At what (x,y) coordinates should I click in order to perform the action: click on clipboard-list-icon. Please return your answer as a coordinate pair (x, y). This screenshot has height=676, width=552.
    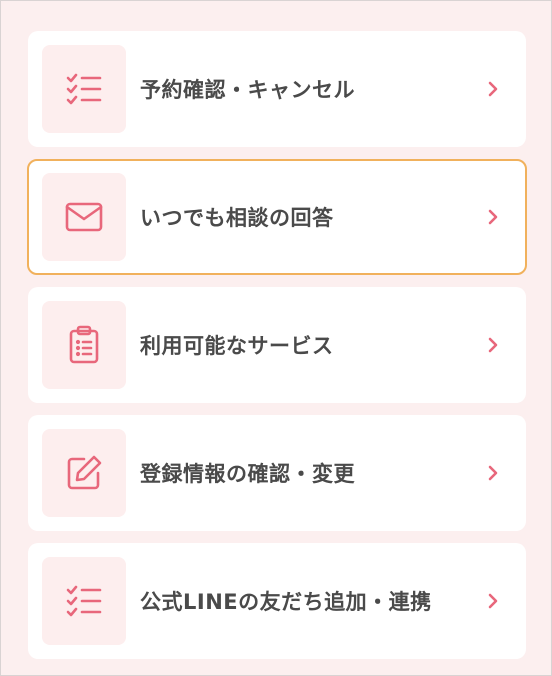
    Looking at the image, I should click on (84, 344).